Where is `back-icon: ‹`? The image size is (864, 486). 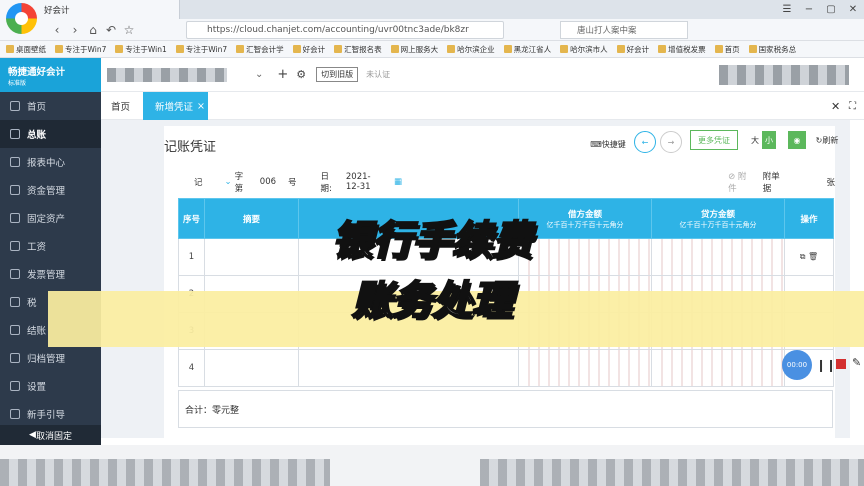 back-icon: ‹ is located at coordinates (57, 30).